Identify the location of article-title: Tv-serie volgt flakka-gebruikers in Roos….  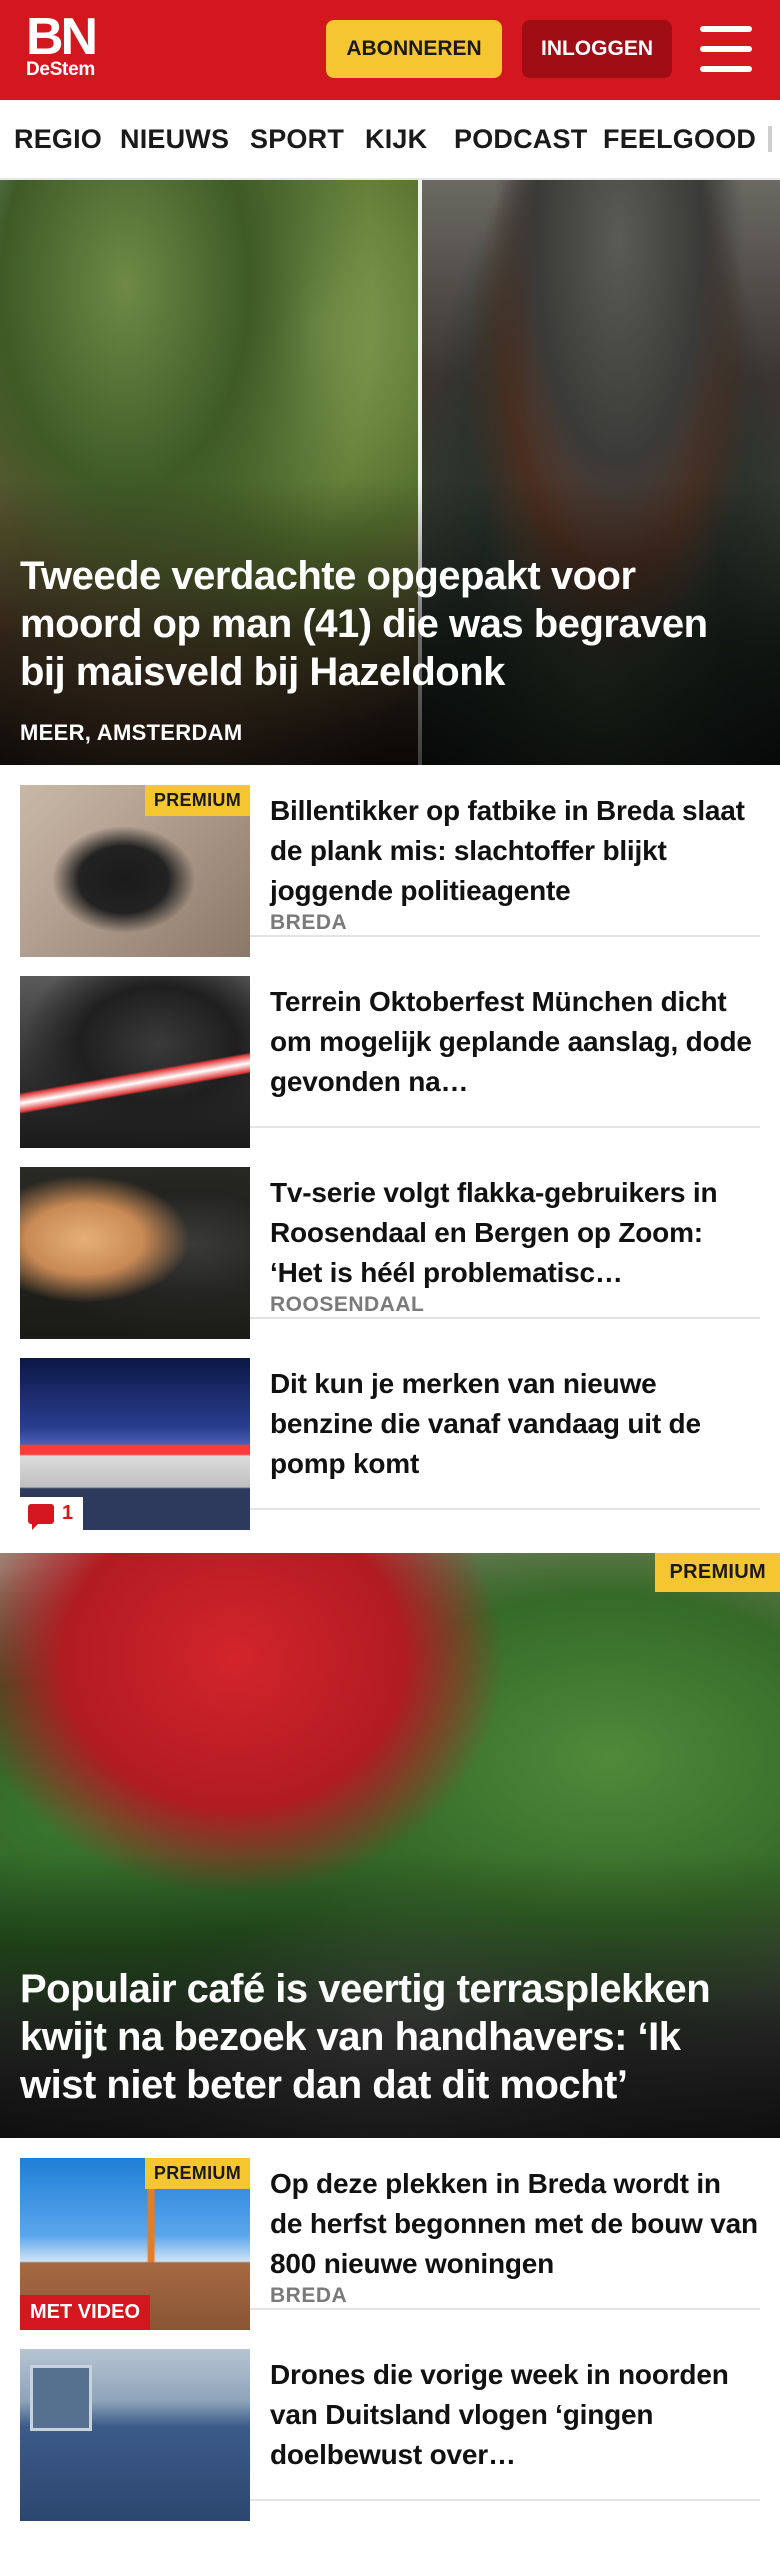
(515, 1233).